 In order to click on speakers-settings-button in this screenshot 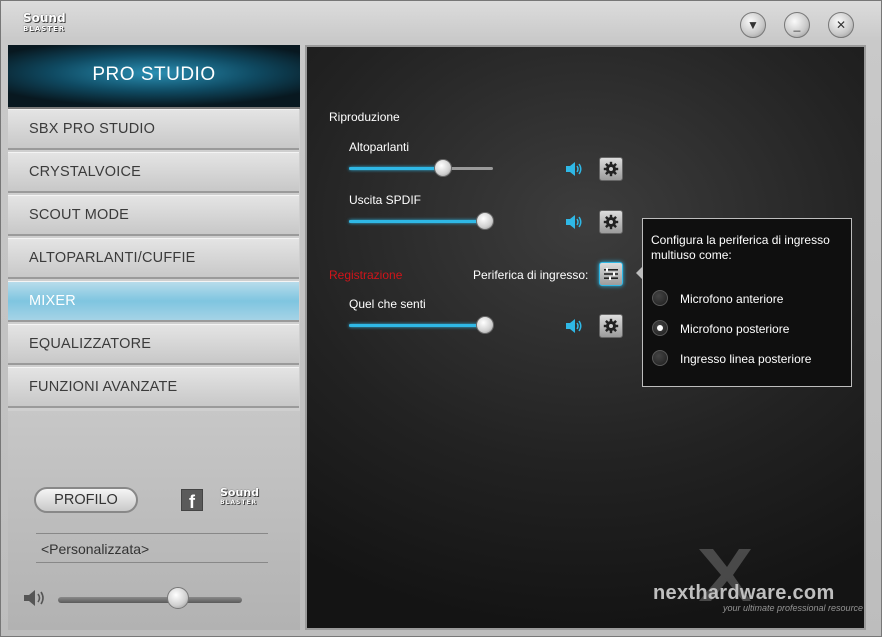, I will do `click(611, 169)`.